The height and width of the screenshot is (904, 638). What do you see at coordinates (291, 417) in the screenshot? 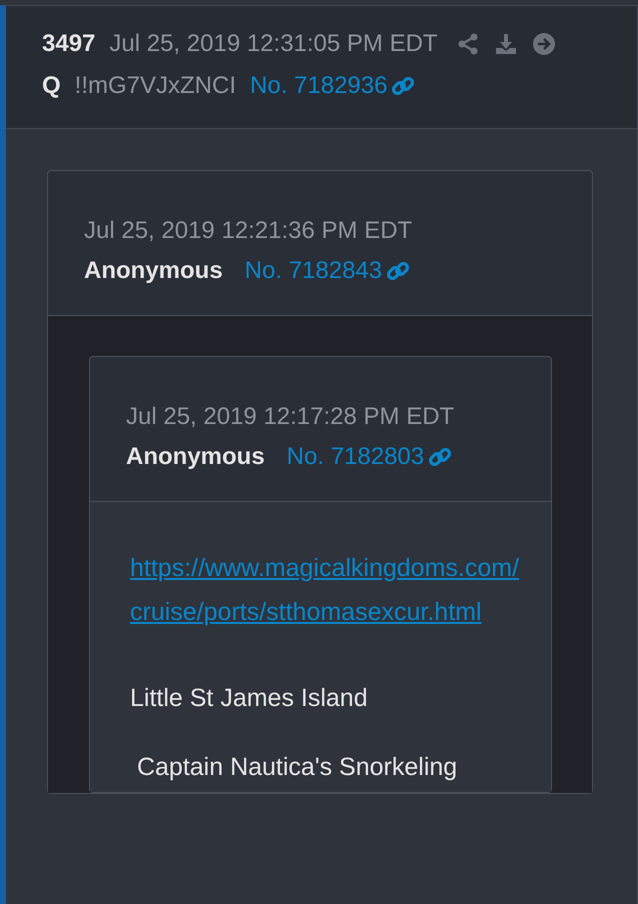
I see `quote-timestamp: Jul 25, 2019 12:17:28 PM EDT` at bounding box center [291, 417].